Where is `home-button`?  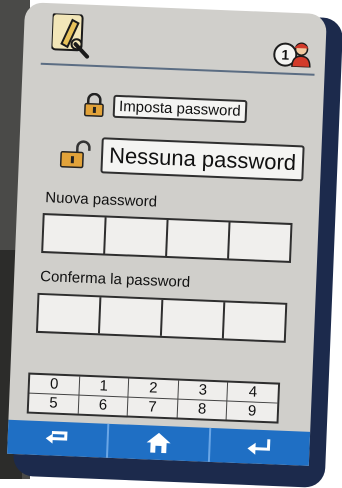
home-button is located at coordinates (159, 442).